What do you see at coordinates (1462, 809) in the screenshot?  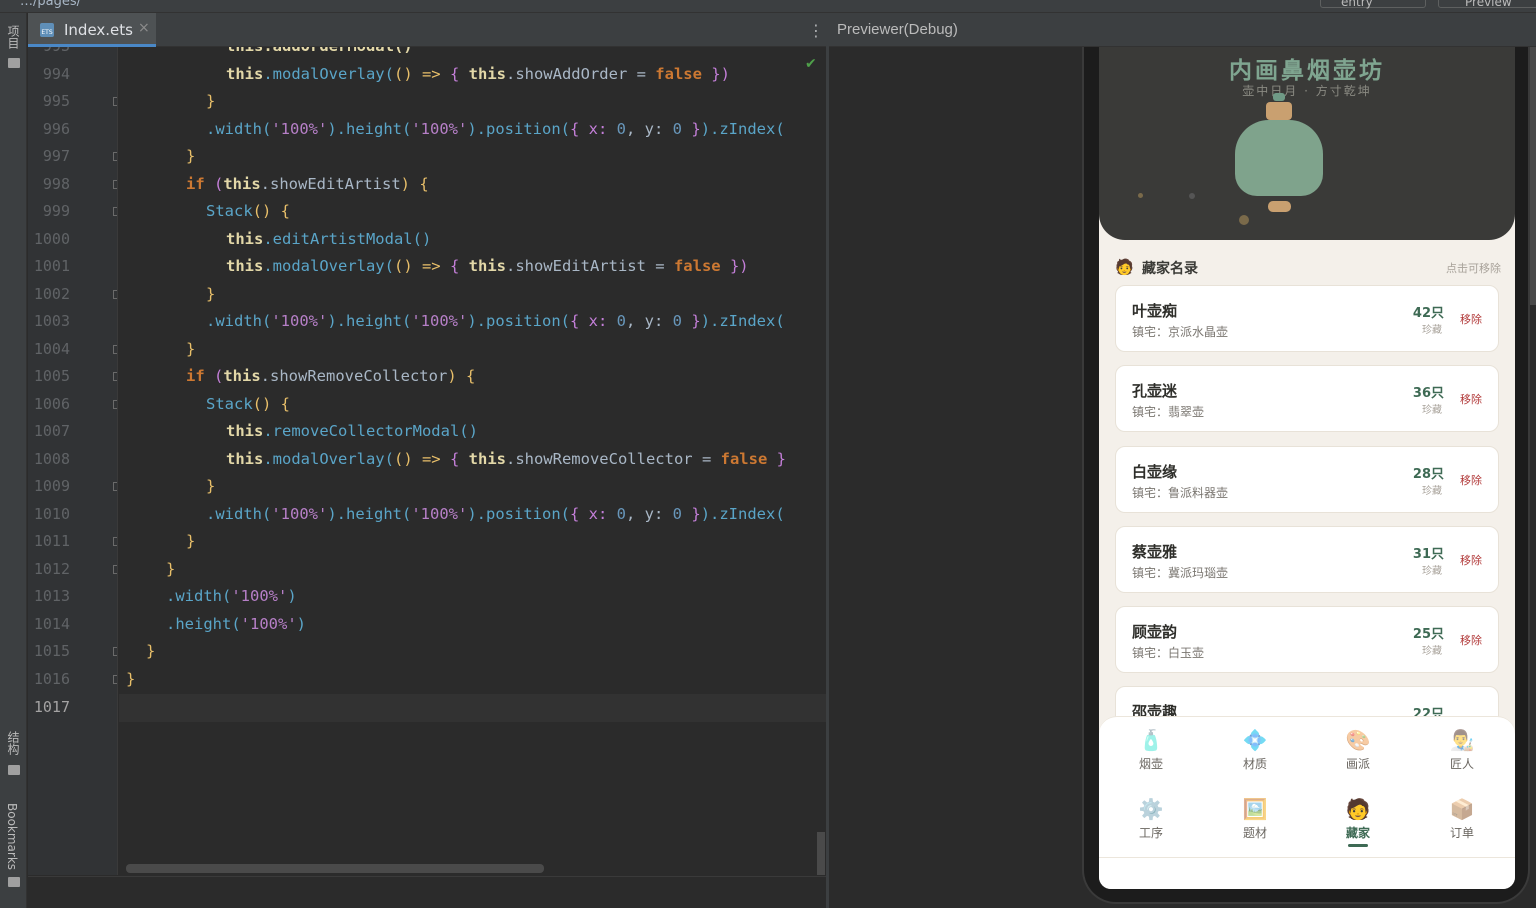 I see `package-icon: 📦` at bounding box center [1462, 809].